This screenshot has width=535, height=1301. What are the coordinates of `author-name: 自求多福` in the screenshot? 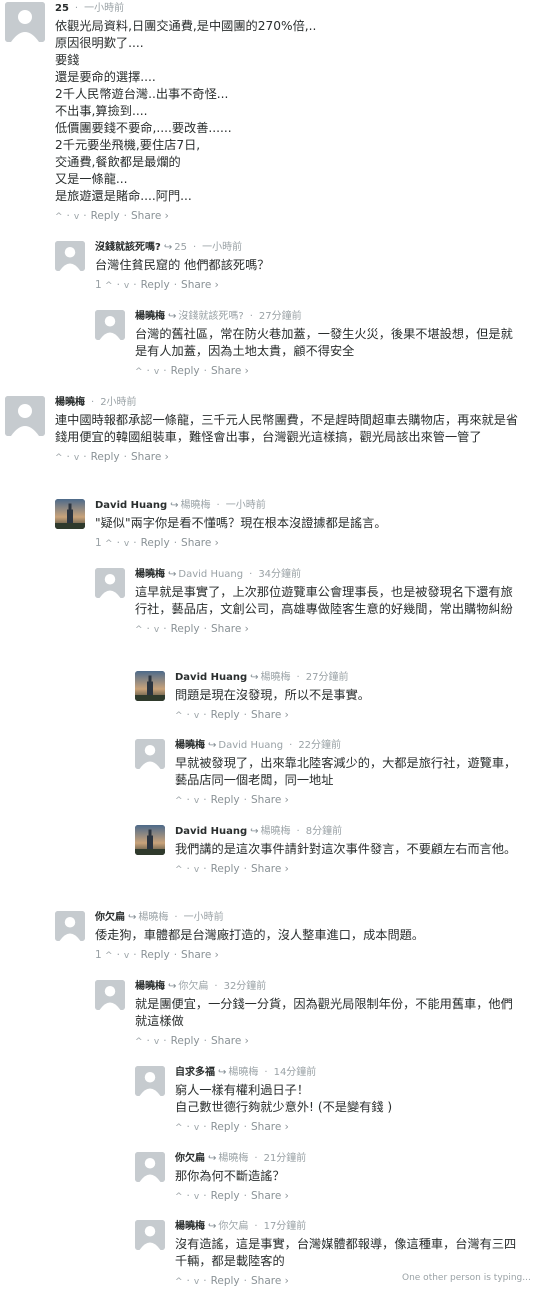 It's located at (195, 1072).